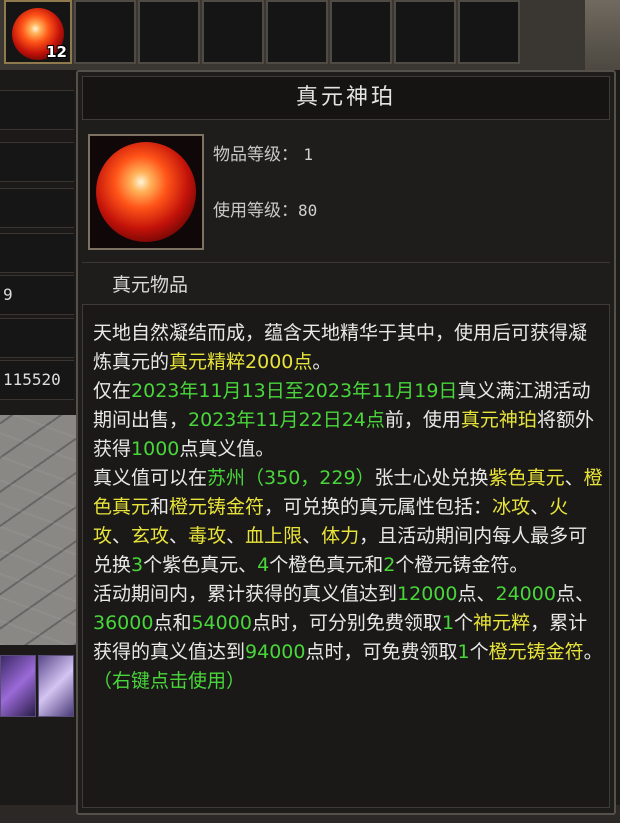 The height and width of the screenshot is (823, 620). What do you see at coordinates (346, 623) in the screenshot?
I see `description-text: 点时，可分别免费领取` at bounding box center [346, 623].